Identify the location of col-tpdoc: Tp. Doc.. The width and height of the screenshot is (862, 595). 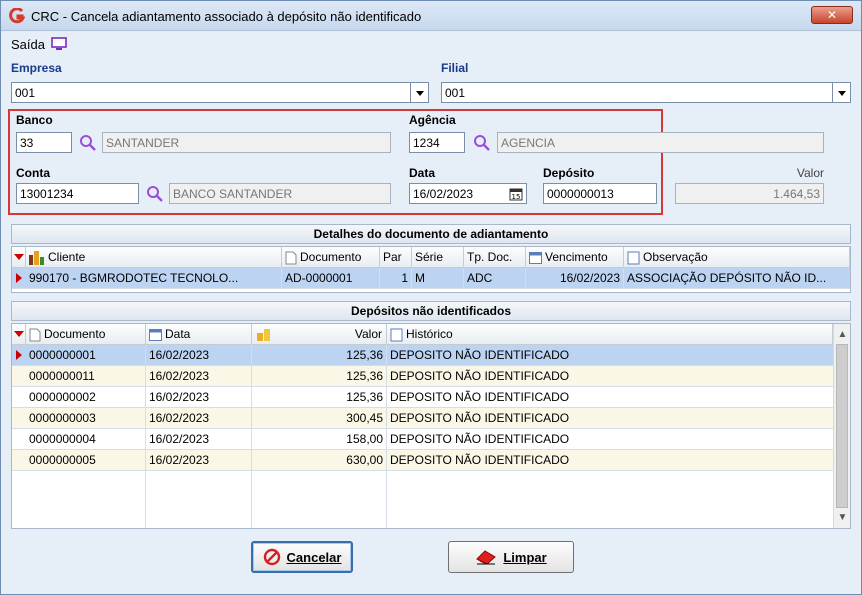
(495, 257).